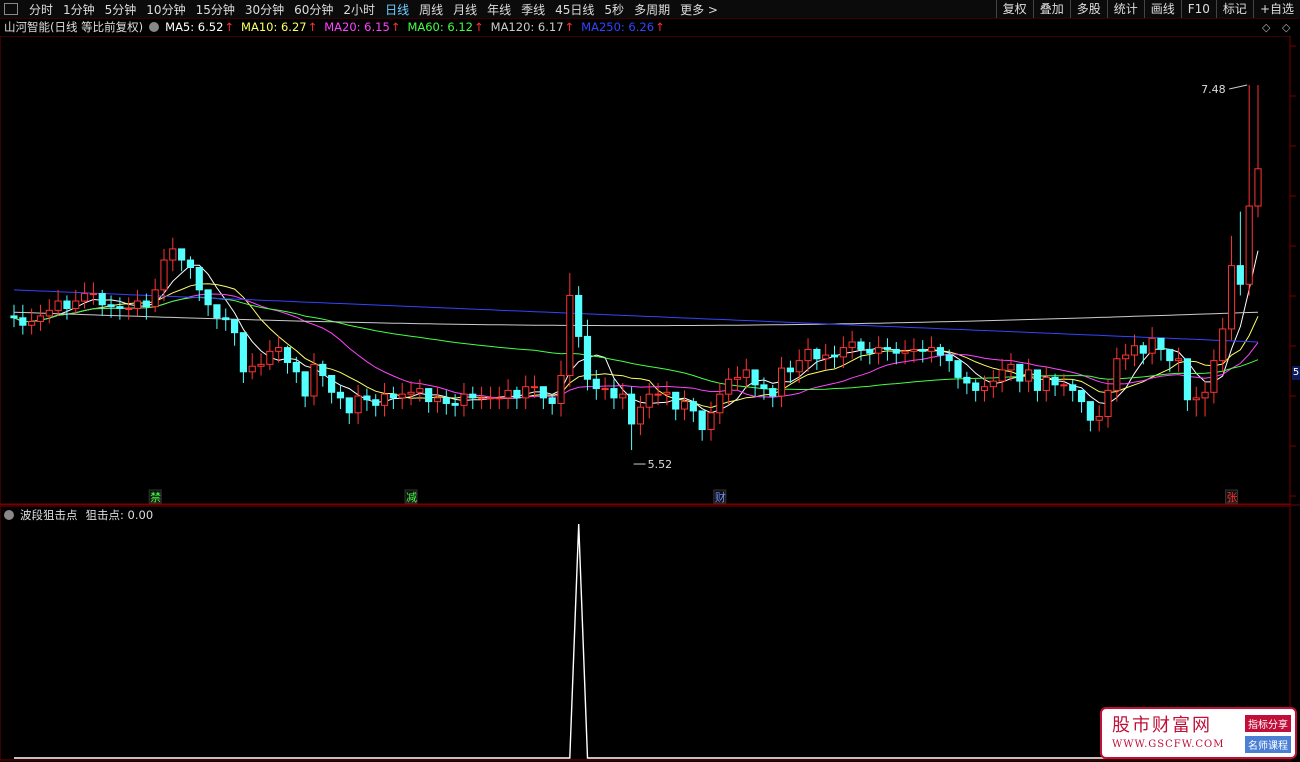 The width and height of the screenshot is (1300, 762). What do you see at coordinates (11, 9) in the screenshot?
I see `window-icon` at bounding box center [11, 9].